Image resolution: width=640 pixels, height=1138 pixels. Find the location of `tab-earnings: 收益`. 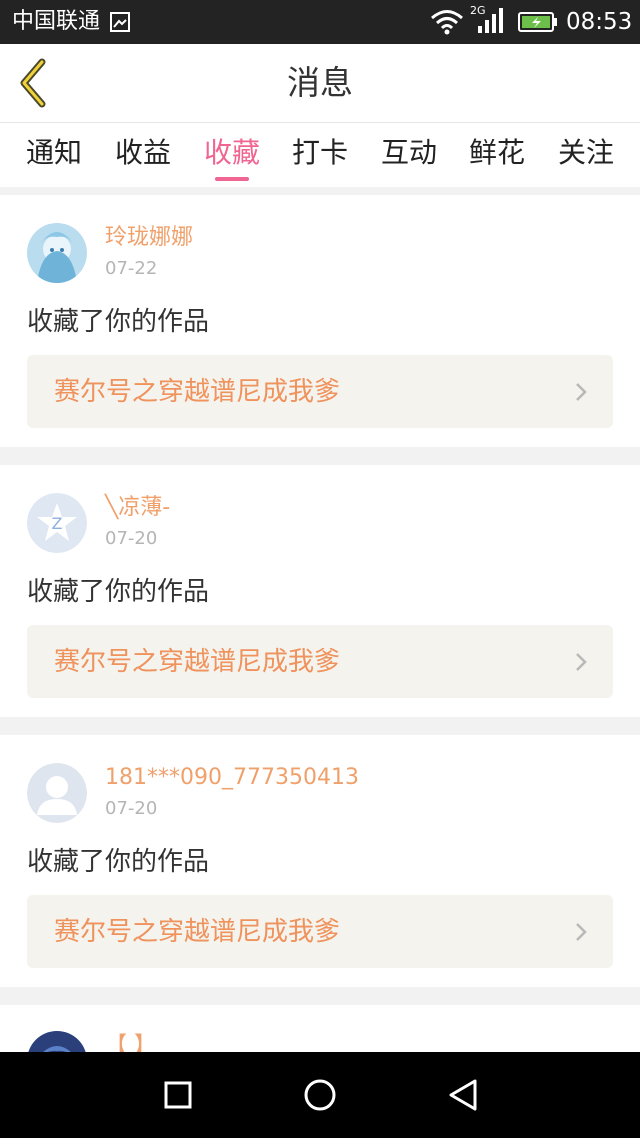

tab-earnings: 收益 is located at coordinates (143, 153).